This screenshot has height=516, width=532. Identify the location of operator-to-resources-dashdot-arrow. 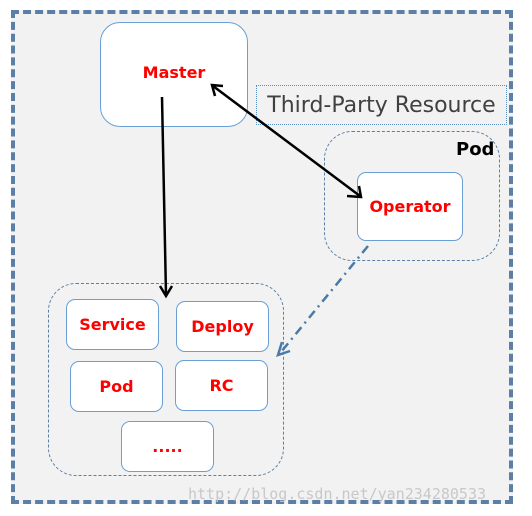
(322, 301).